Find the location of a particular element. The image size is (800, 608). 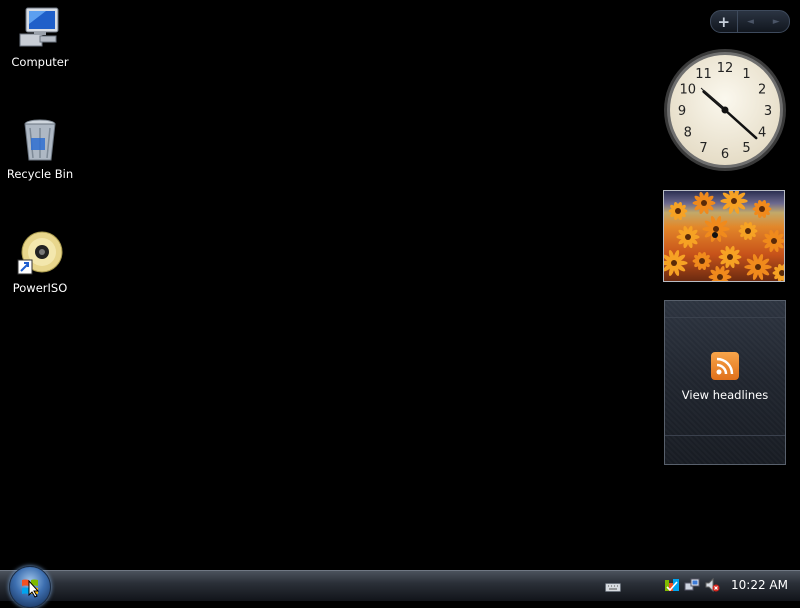

clock-numeral: 2 is located at coordinates (762, 90).